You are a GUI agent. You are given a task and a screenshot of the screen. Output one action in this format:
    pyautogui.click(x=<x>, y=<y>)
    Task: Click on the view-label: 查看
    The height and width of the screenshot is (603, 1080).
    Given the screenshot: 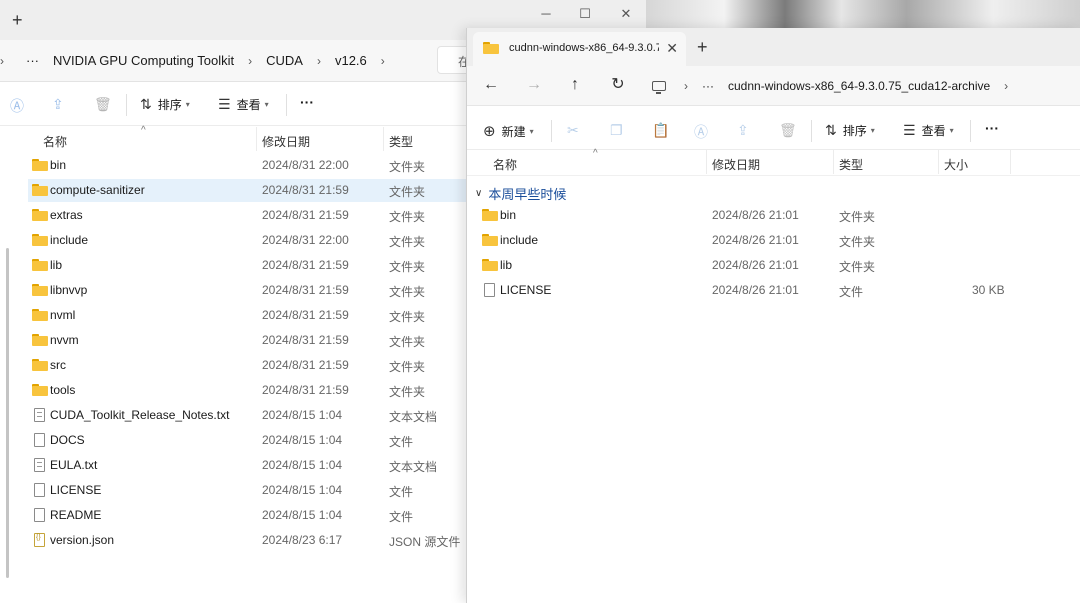 What is the action you would take?
    pyautogui.click(x=933, y=131)
    